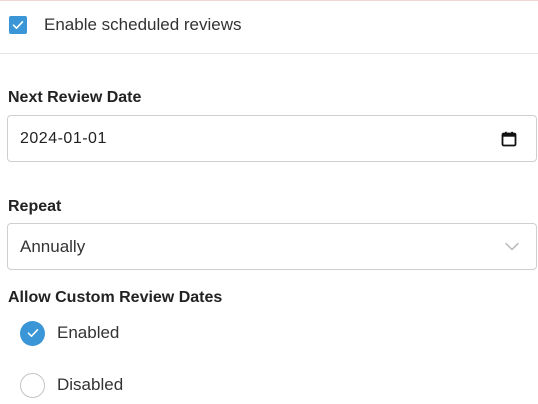  I want to click on allow-custom-review-dates-label: Allow Custom Review Dates, so click(115, 297).